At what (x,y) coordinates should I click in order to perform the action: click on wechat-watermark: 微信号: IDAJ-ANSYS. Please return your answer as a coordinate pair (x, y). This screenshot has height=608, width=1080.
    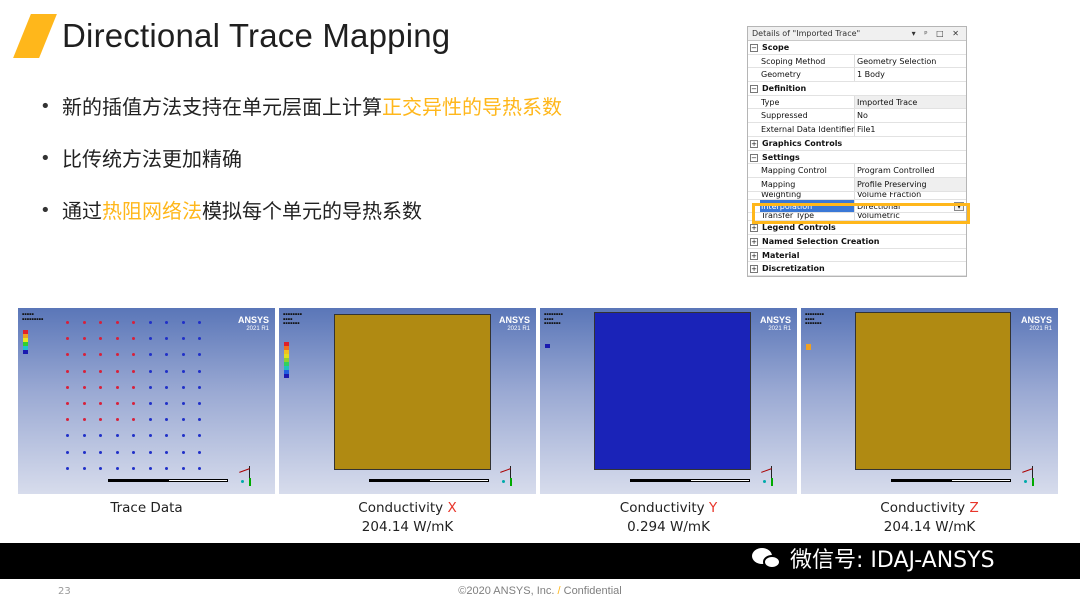
    Looking at the image, I should click on (873, 561).